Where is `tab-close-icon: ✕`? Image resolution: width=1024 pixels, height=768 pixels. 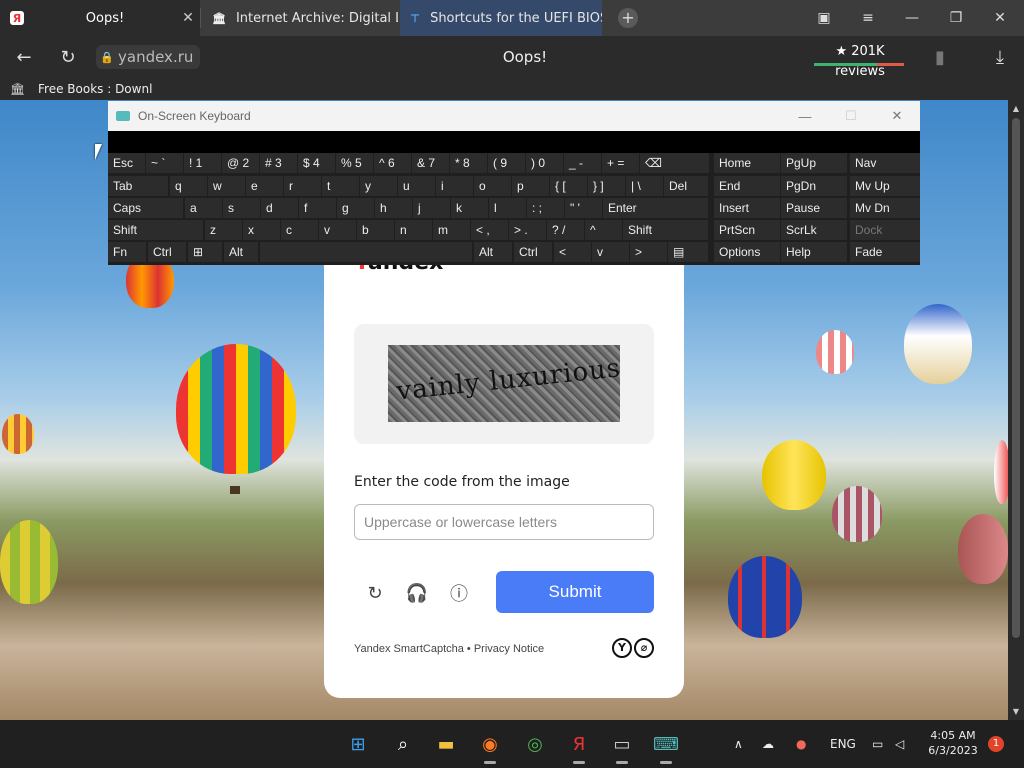
tab-close-icon: ✕ is located at coordinates (188, 18).